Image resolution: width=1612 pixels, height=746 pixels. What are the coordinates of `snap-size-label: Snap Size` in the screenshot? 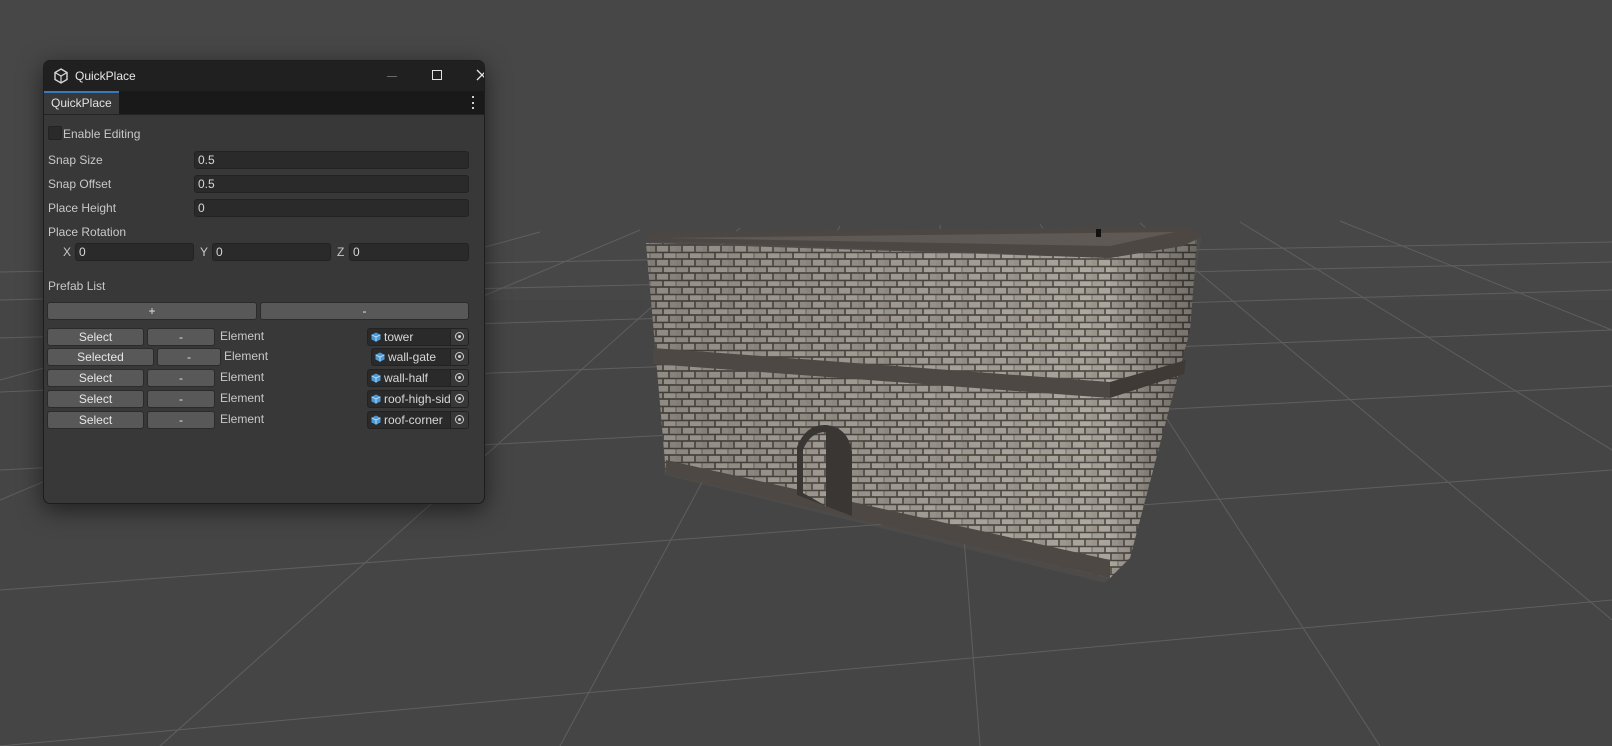 It's located at (75, 160).